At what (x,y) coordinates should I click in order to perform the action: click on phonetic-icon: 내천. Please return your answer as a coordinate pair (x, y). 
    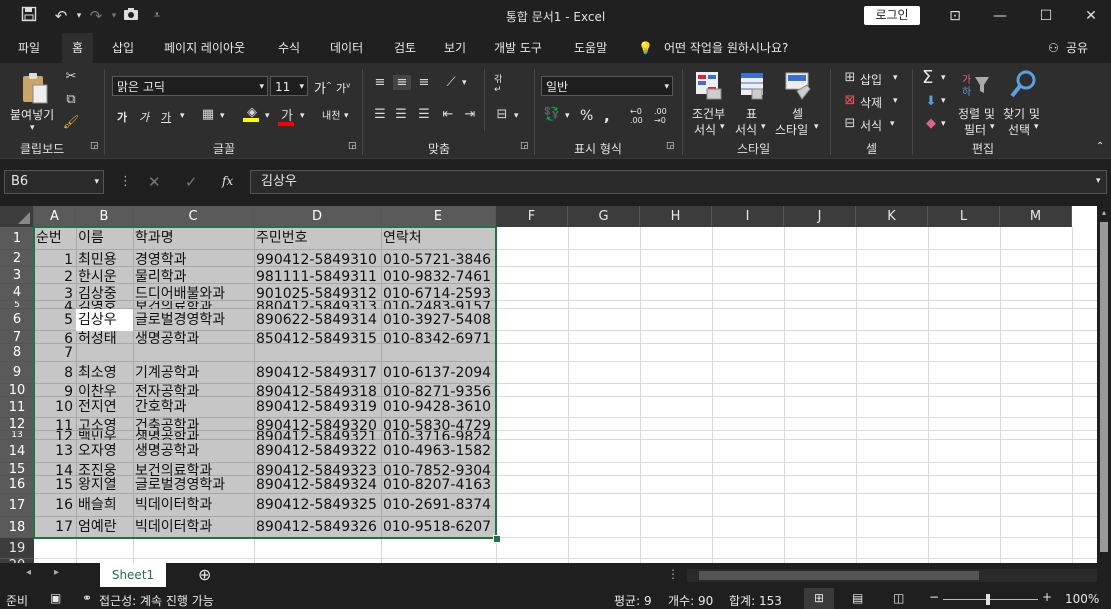
    Looking at the image, I should click on (331, 114).